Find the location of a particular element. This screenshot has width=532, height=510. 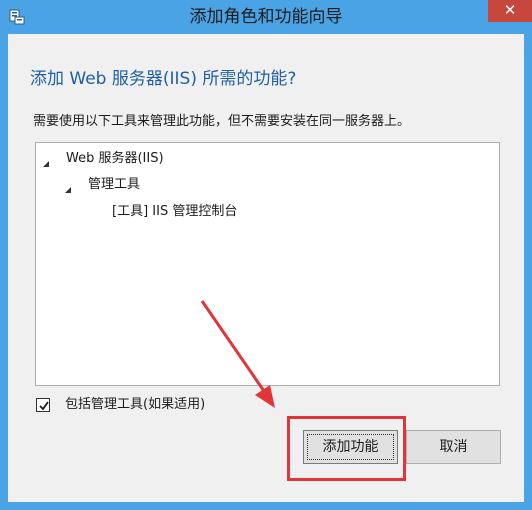

tree-item-management-tools: 管理工具 is located at coordinates (114, 185).